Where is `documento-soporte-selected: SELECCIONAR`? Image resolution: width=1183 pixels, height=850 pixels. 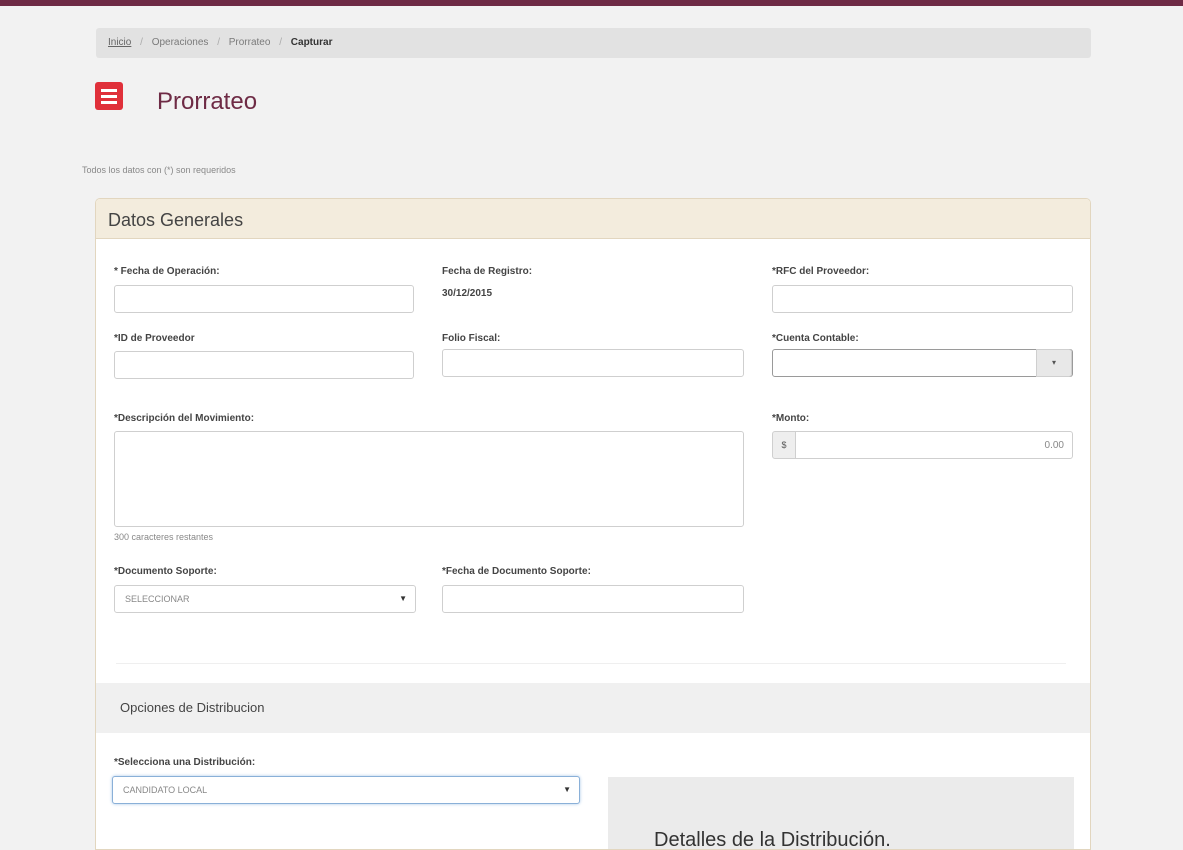 documento-soporte-selected: SELECCIONAR is located at coordinates (157, 599).